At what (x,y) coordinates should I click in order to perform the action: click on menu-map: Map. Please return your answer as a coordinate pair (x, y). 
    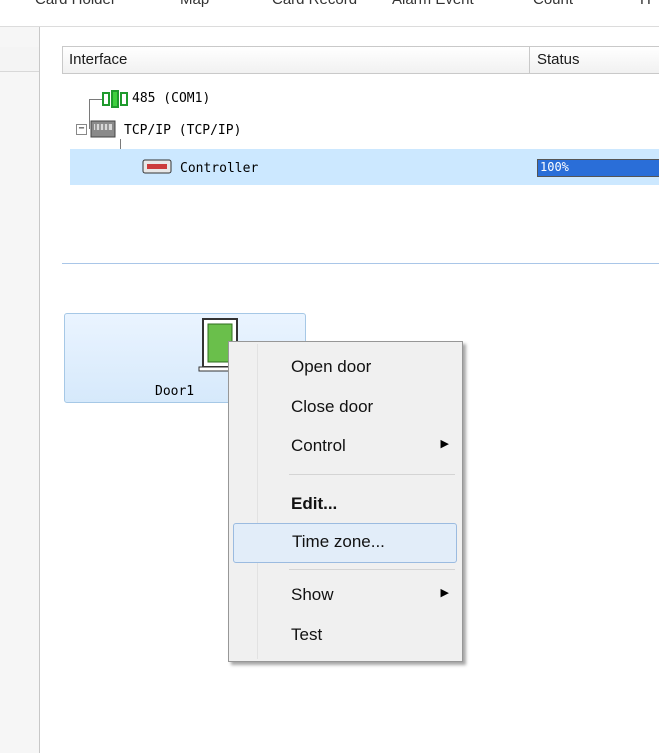
    Looking at the image, I should click on (194, 4).